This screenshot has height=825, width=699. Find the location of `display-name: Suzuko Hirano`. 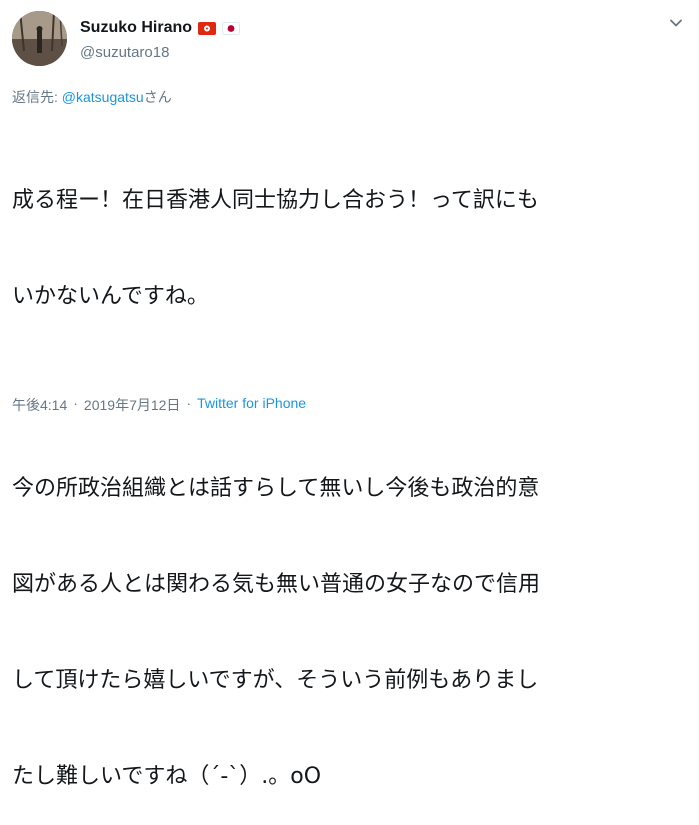

display-name: Suzuko Hirano is located at coordinates (136, 28).